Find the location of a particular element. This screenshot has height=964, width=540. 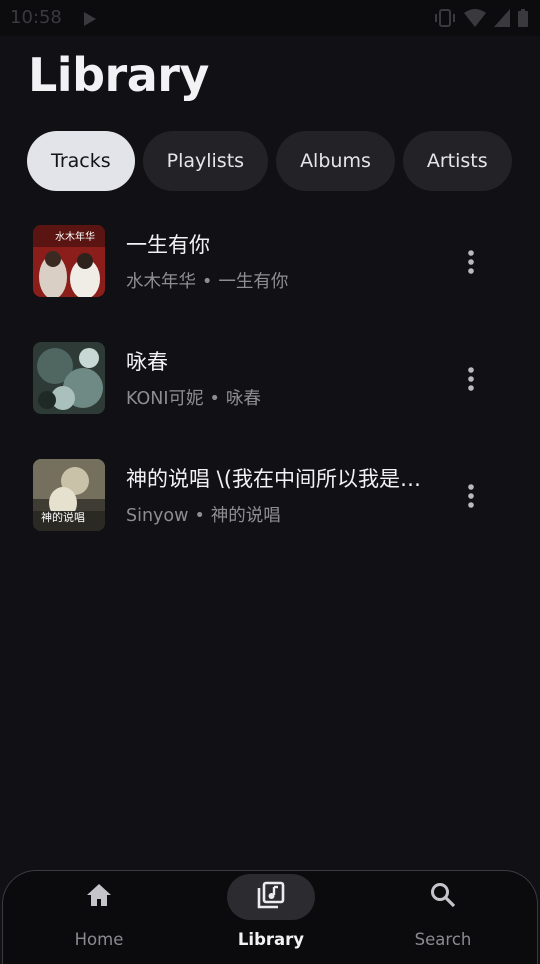

track-subtitle: KONI可妮 • 咏春 is located at coordinates (193, 397).